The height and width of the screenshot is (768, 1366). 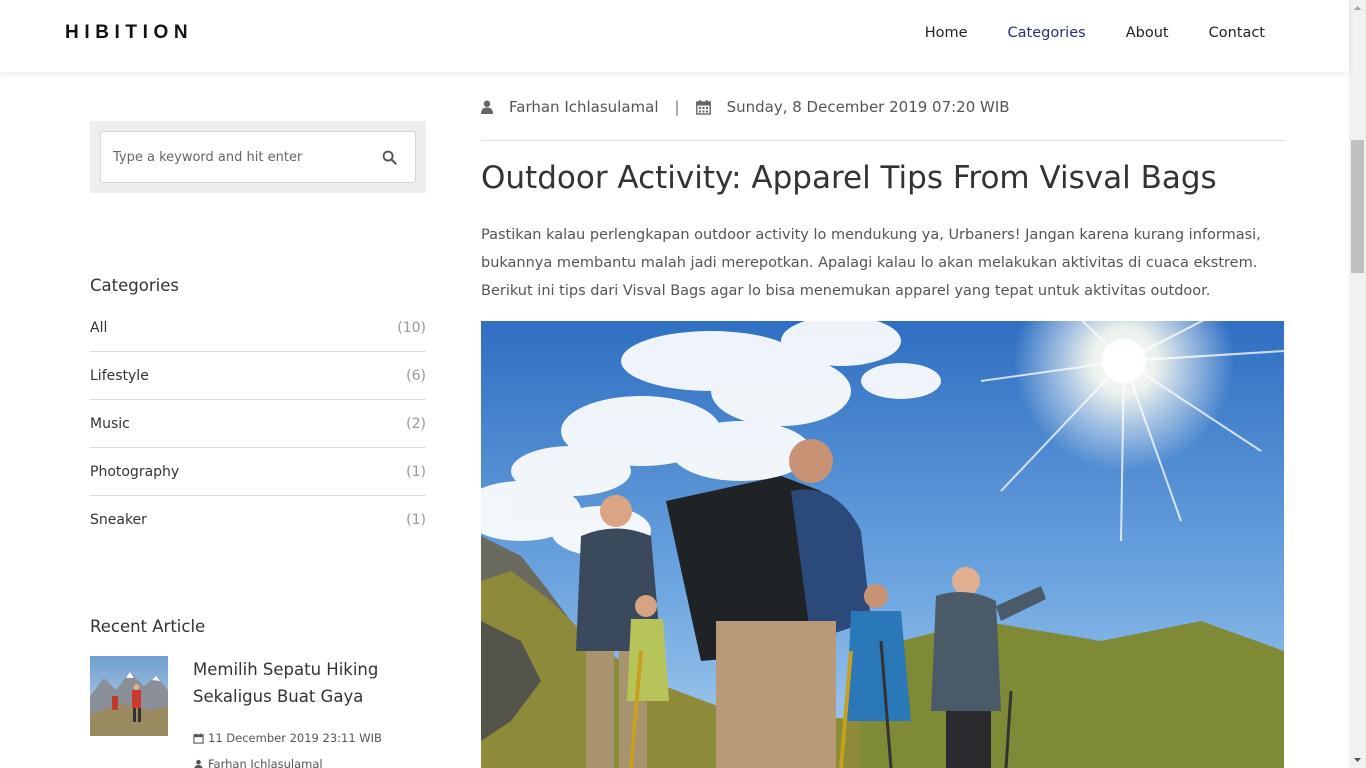 I want to click on nav-about: About, so click(x=1147, y=33).